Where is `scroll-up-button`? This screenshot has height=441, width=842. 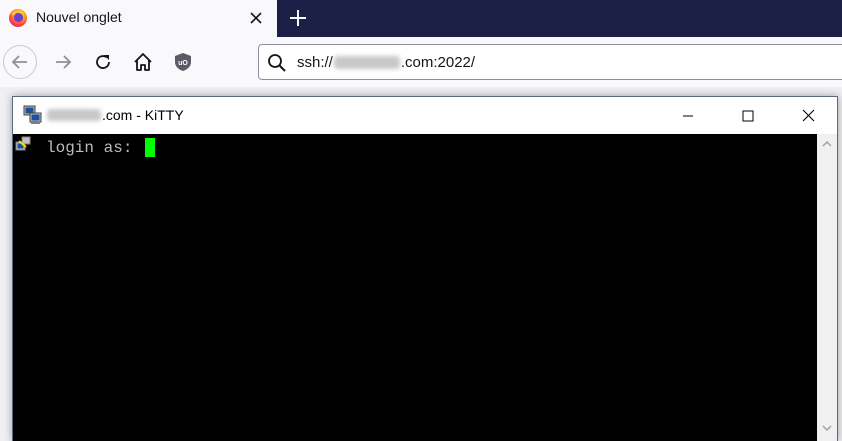 scroll-up-button is located at coordinates (827, 144).